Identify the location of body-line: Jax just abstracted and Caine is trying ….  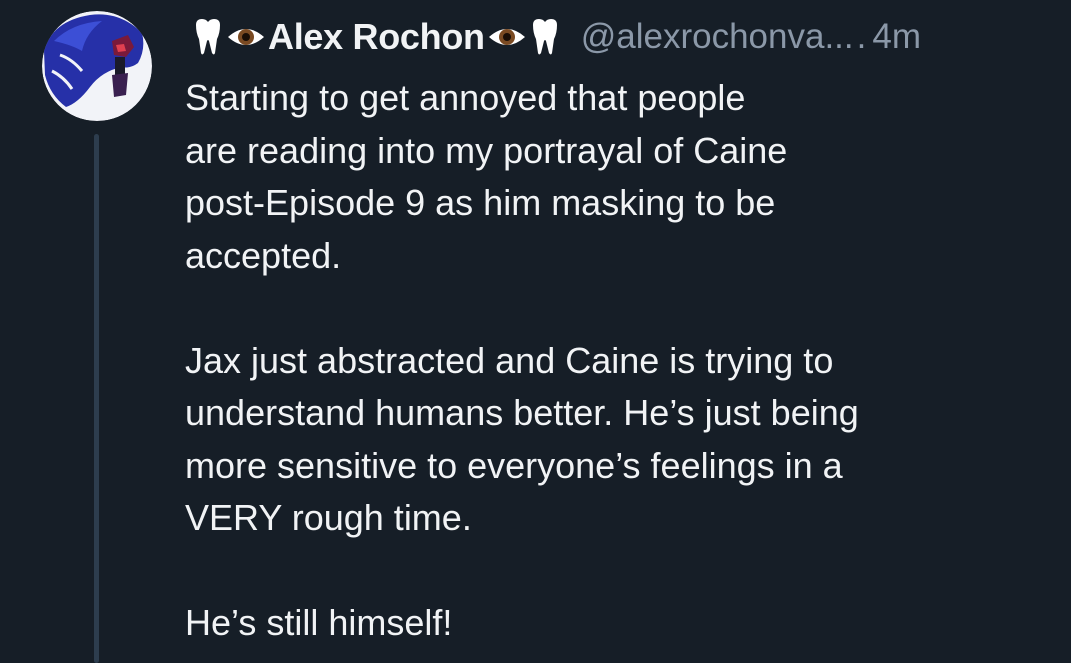
(509, 360).